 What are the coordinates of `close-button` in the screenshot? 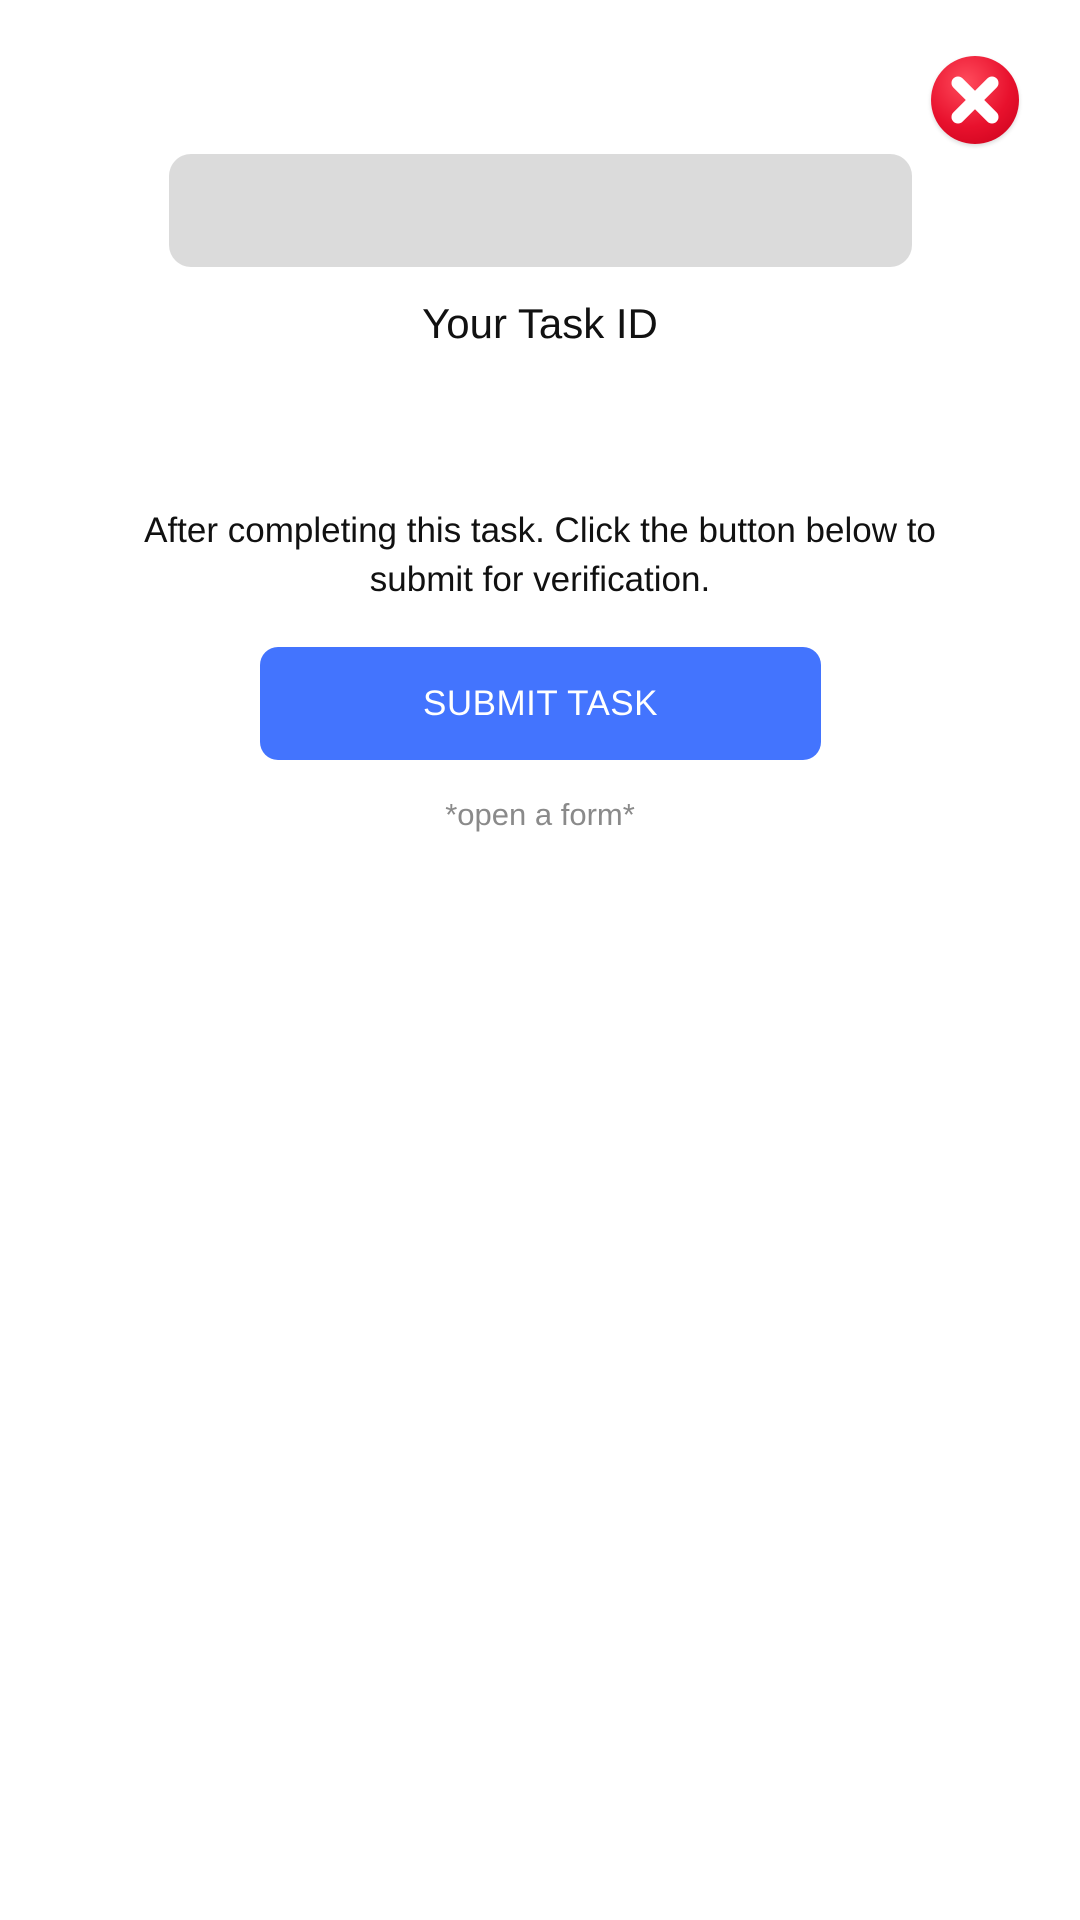 It's located at (975, 100).